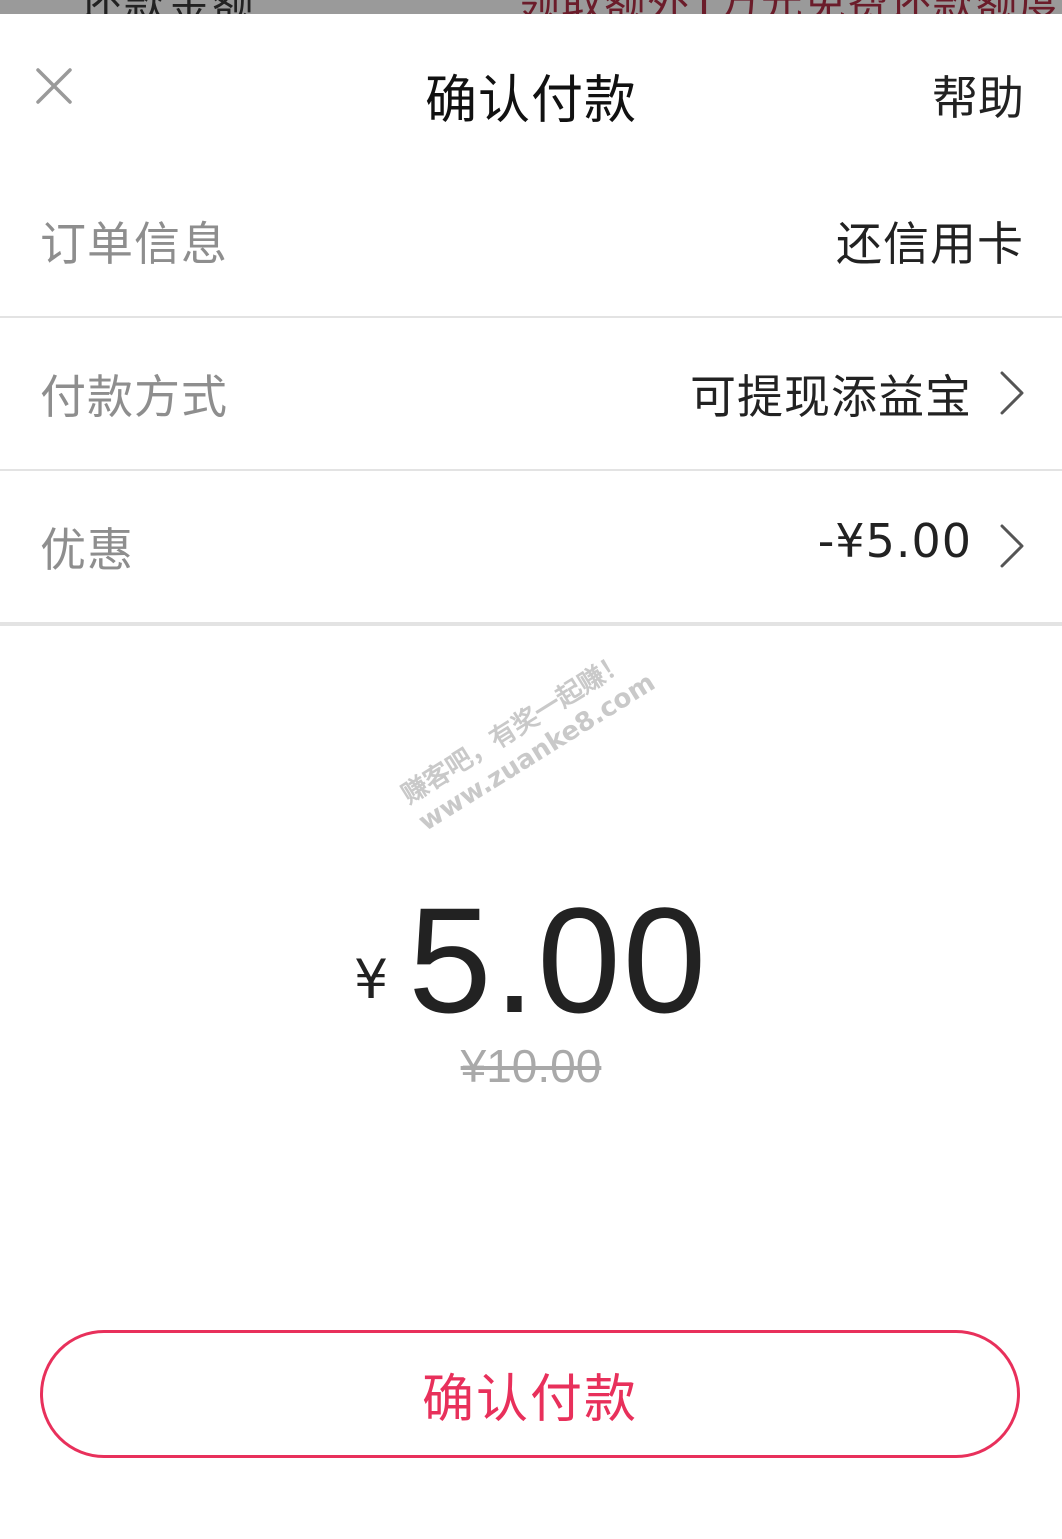 The image size is (1062, 1539). Describe the element at coordinates (531, 394) in the screenshot. I see `payment-method-row: 付款方式 可提现添益宝` at that location.